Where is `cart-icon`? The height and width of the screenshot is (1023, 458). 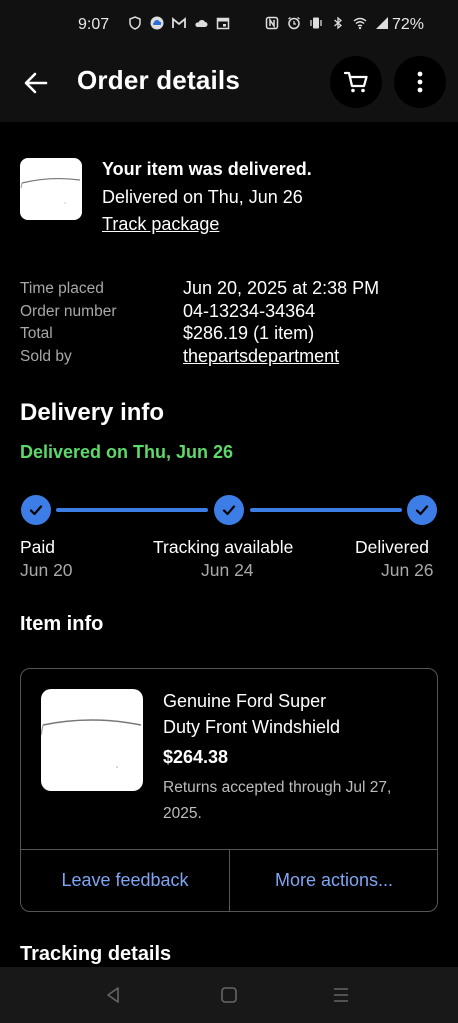 cart-icon is located at coordinates (355, 82).